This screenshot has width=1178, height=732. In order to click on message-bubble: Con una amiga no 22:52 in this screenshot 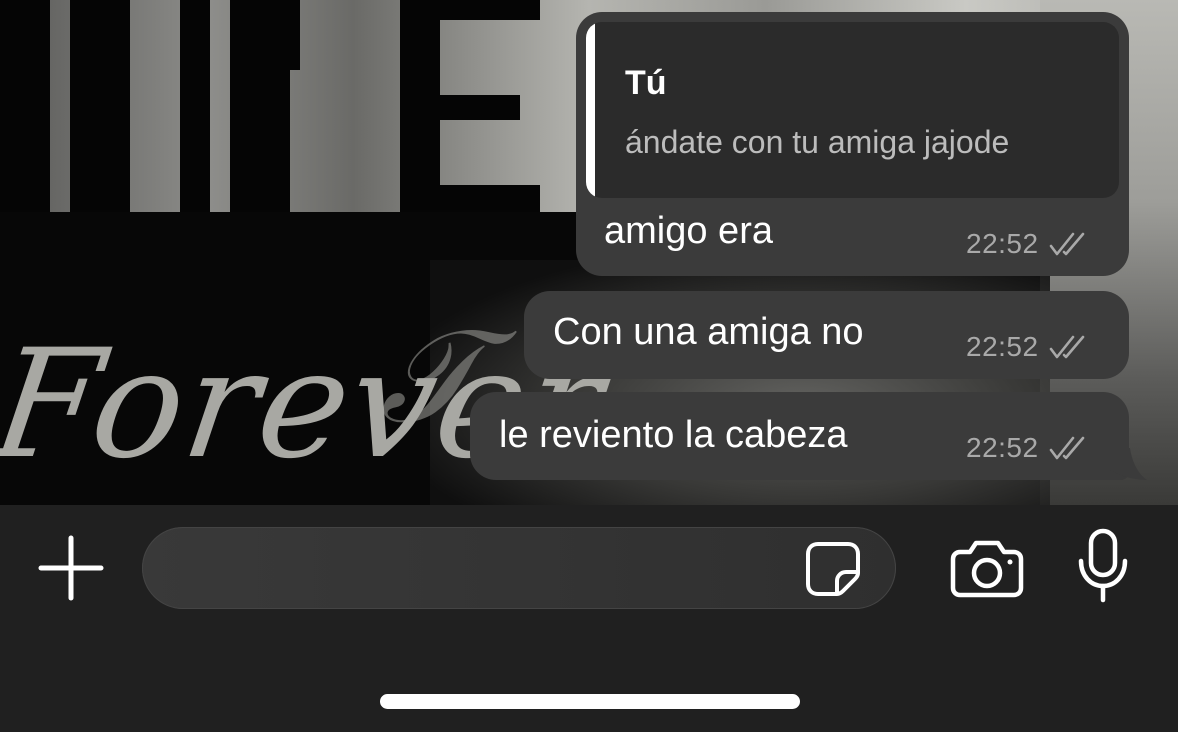, I will do `click(826, 335)`.